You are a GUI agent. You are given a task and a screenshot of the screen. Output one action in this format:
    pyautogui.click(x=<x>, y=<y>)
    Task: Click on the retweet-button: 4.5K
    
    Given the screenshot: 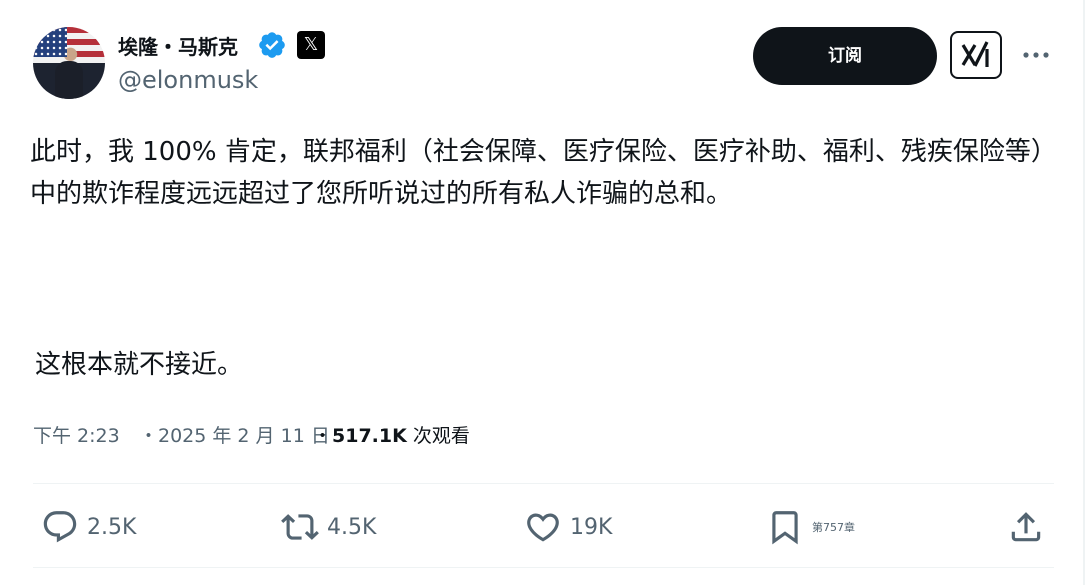 What is the action you would take?
    pyautogui.click(x=328, y=527)
    